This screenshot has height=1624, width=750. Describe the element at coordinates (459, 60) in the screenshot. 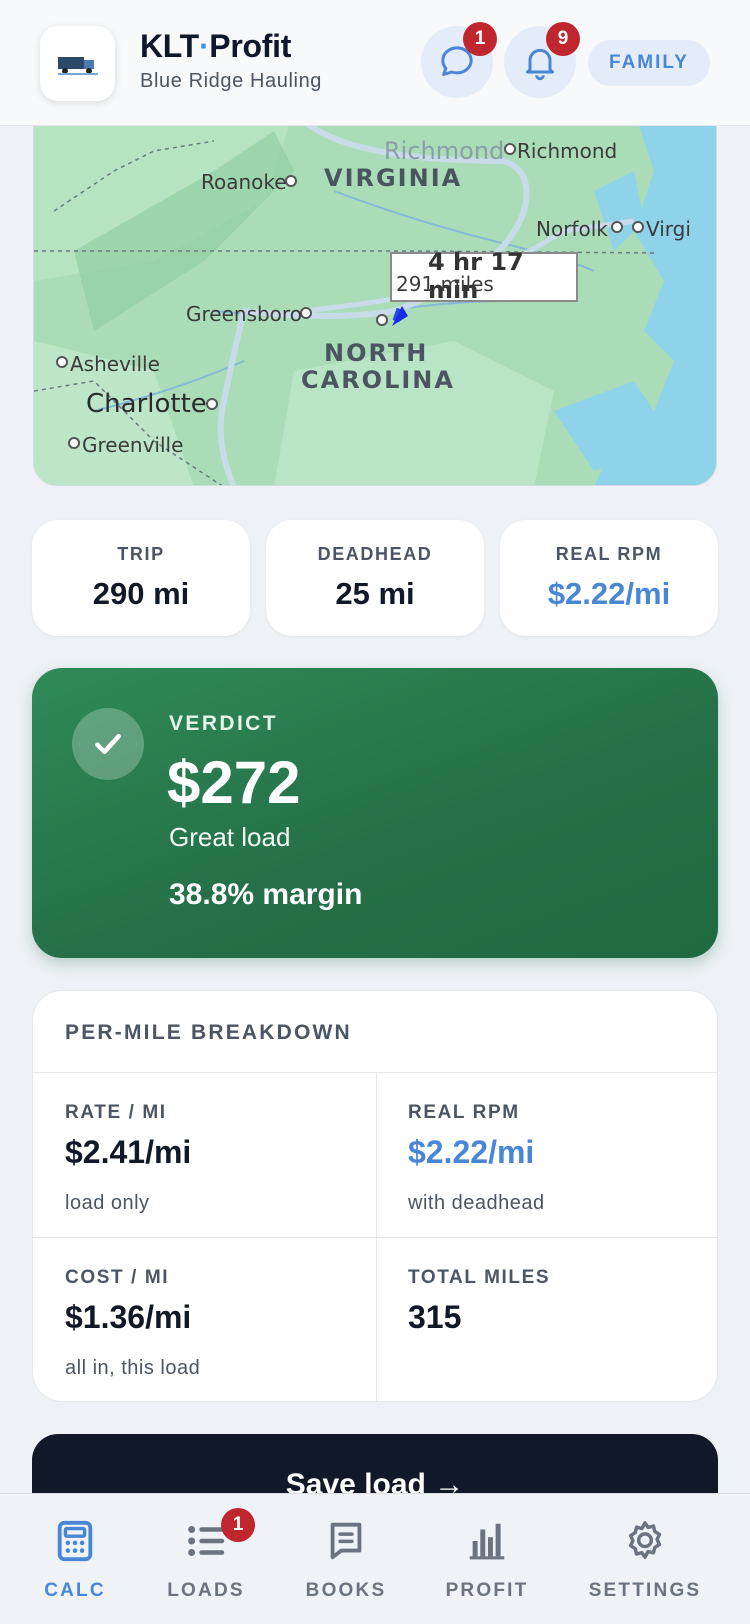

I see `messages-button: 1` at that location.